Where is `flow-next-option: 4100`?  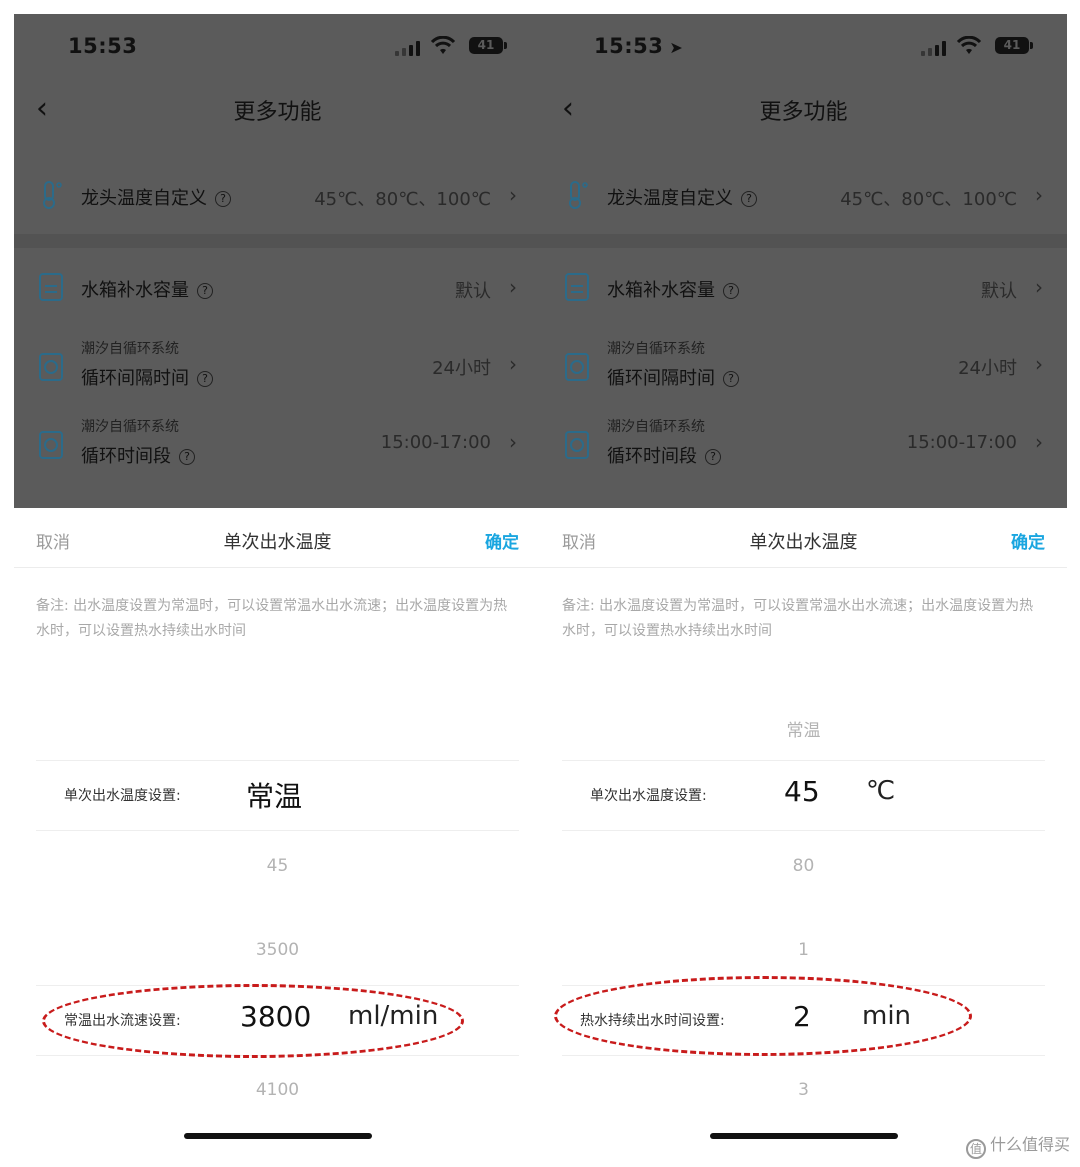
flow-next-option: 4100 is located at coordinates (277, 1090).